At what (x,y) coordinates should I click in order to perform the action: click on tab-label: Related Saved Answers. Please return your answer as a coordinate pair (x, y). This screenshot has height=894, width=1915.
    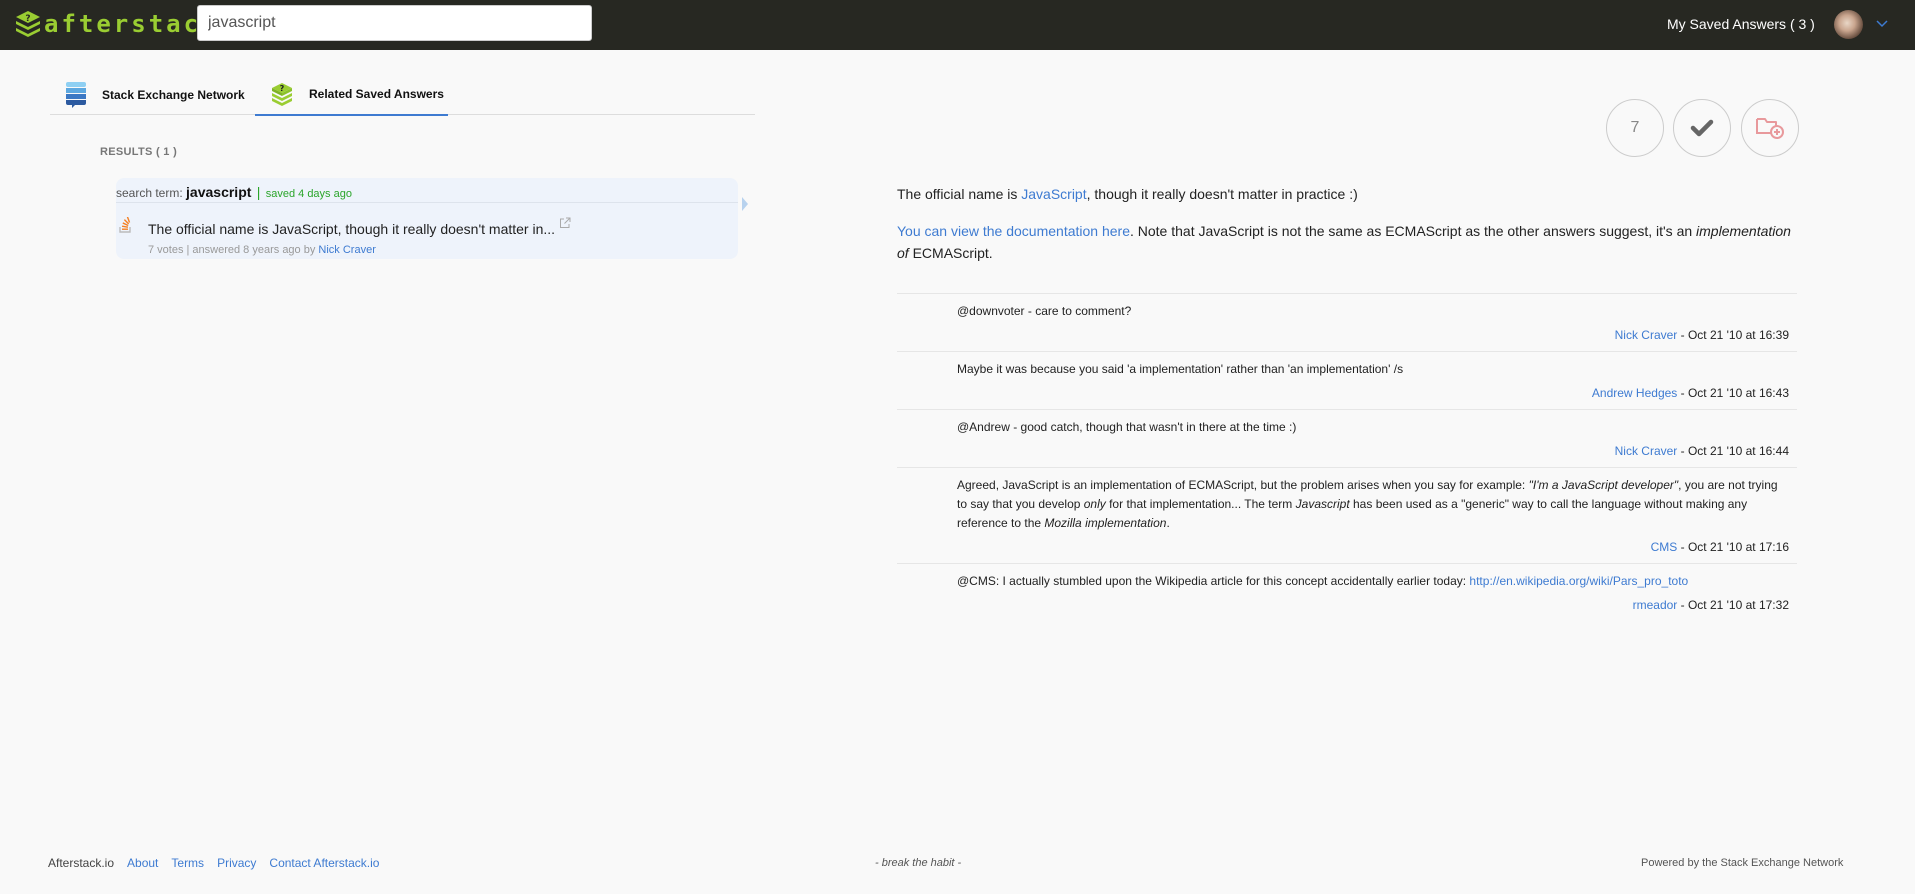
    Looking at the image, I should click on (376, 94).